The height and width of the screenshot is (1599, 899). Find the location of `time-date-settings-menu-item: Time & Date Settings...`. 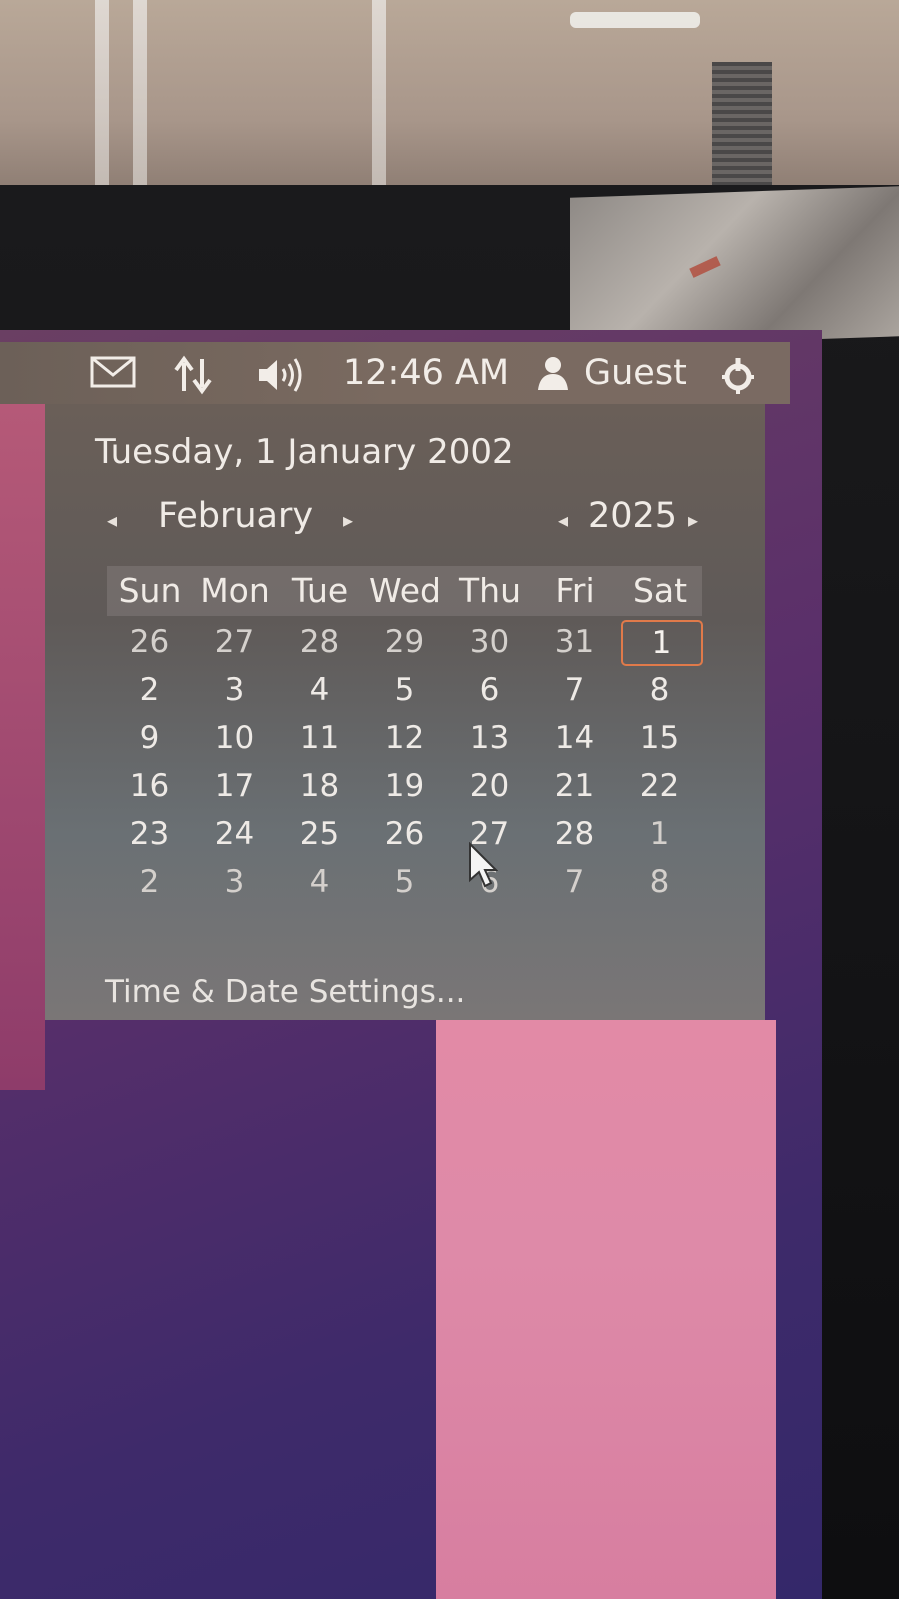

time-date-settings-menu-item: Time & Date Settings... is located at coordinates (285, 992).